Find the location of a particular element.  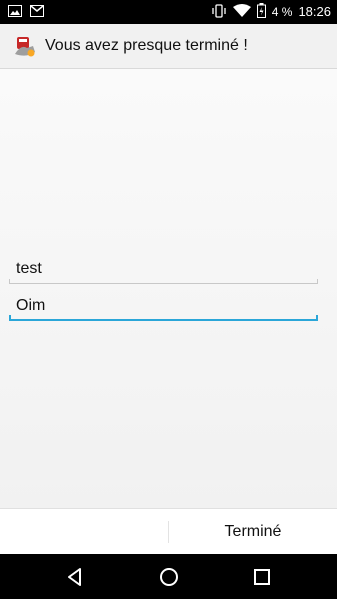

status-bar: 4 % 18:26 is located at coordinates (168, 12).